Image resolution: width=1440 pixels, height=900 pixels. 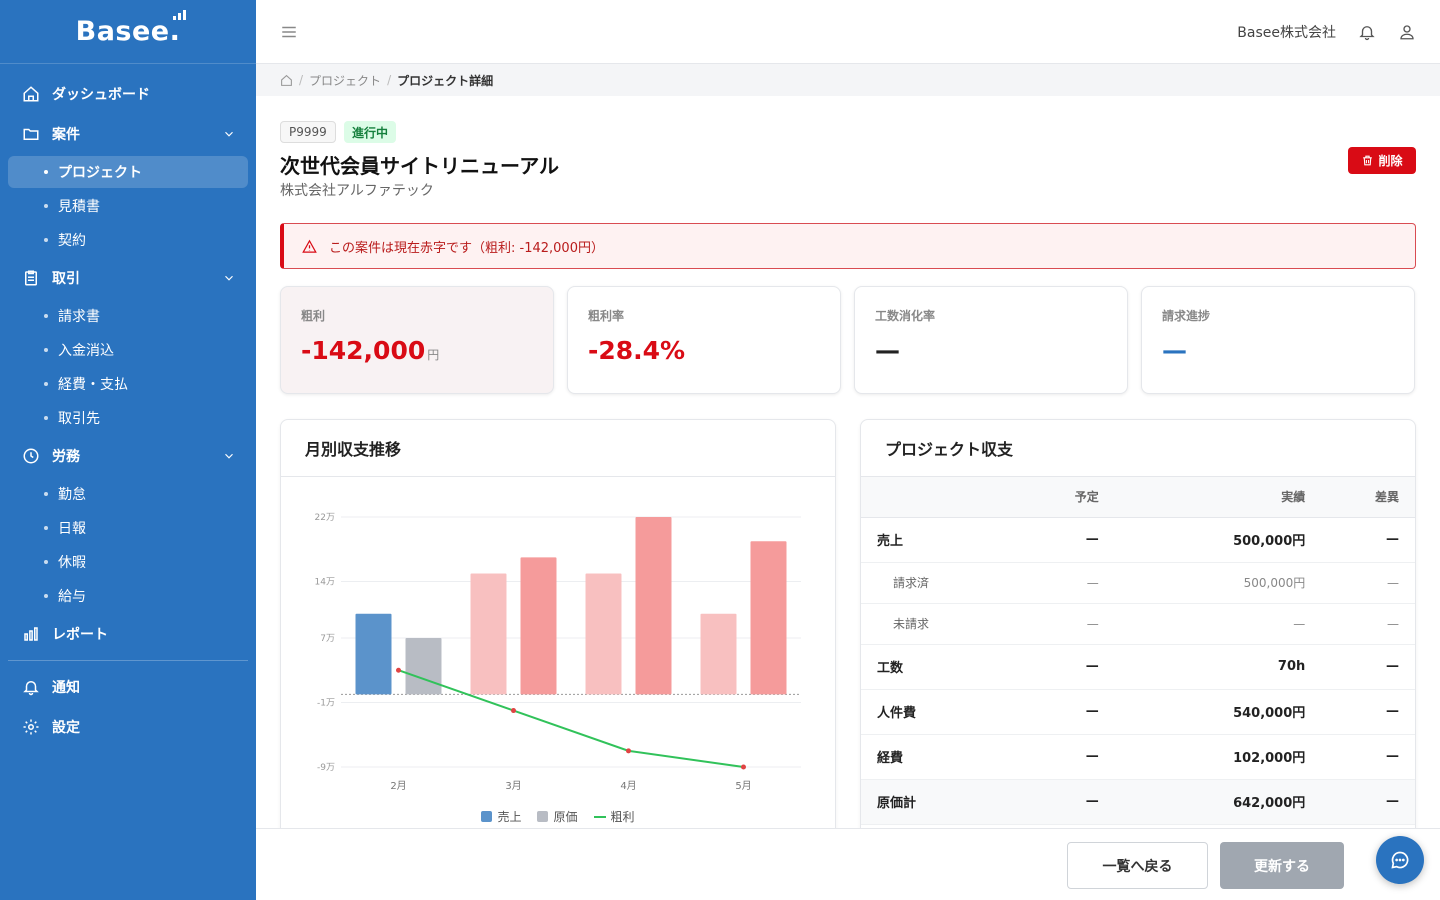 I want to click on cell-label: 請求済, so click(x=941, y=583).